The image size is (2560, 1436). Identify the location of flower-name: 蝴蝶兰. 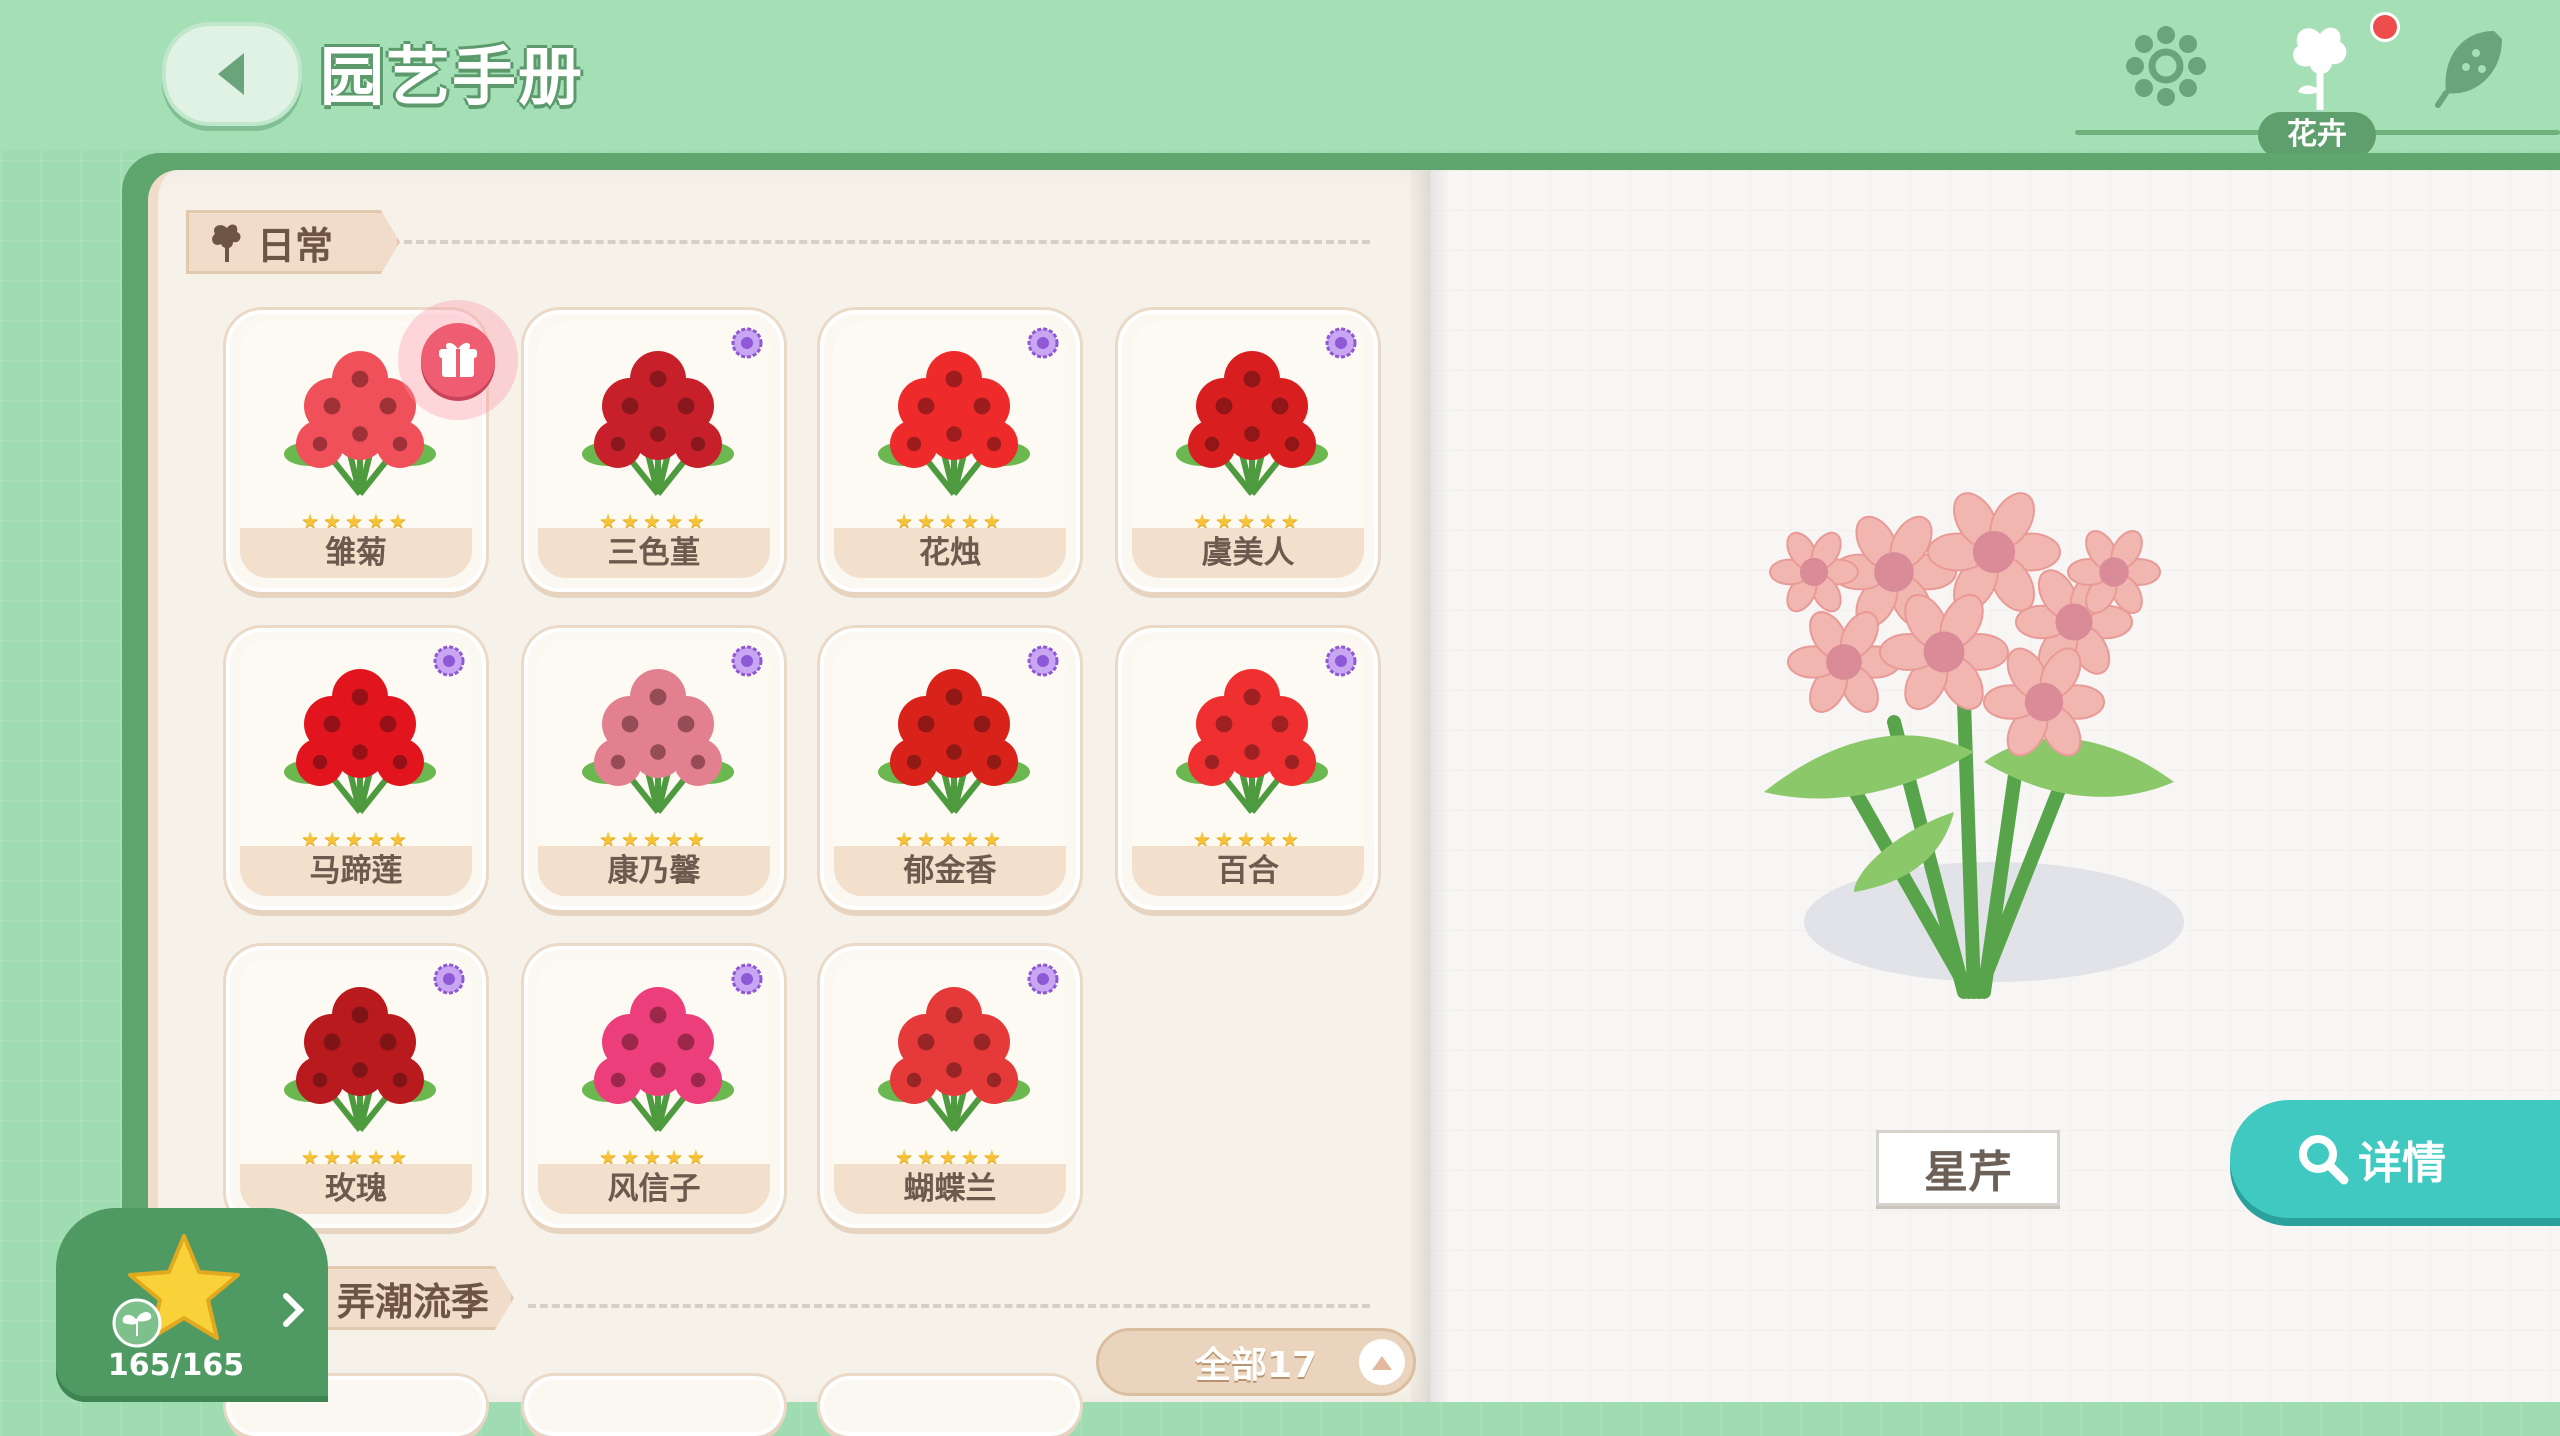
(950, 1189).